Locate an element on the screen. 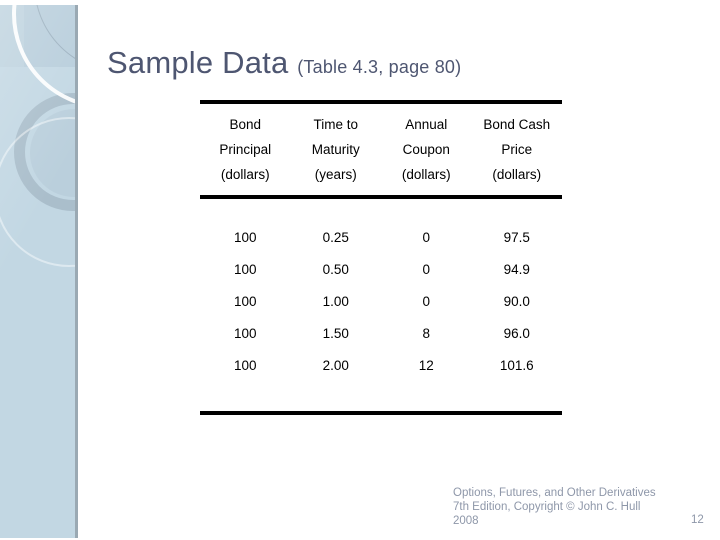 This screenshot has width=720, height=540. column-header-bond-principal: Bond Principal (dollars) is located at coordinates (245, 149).